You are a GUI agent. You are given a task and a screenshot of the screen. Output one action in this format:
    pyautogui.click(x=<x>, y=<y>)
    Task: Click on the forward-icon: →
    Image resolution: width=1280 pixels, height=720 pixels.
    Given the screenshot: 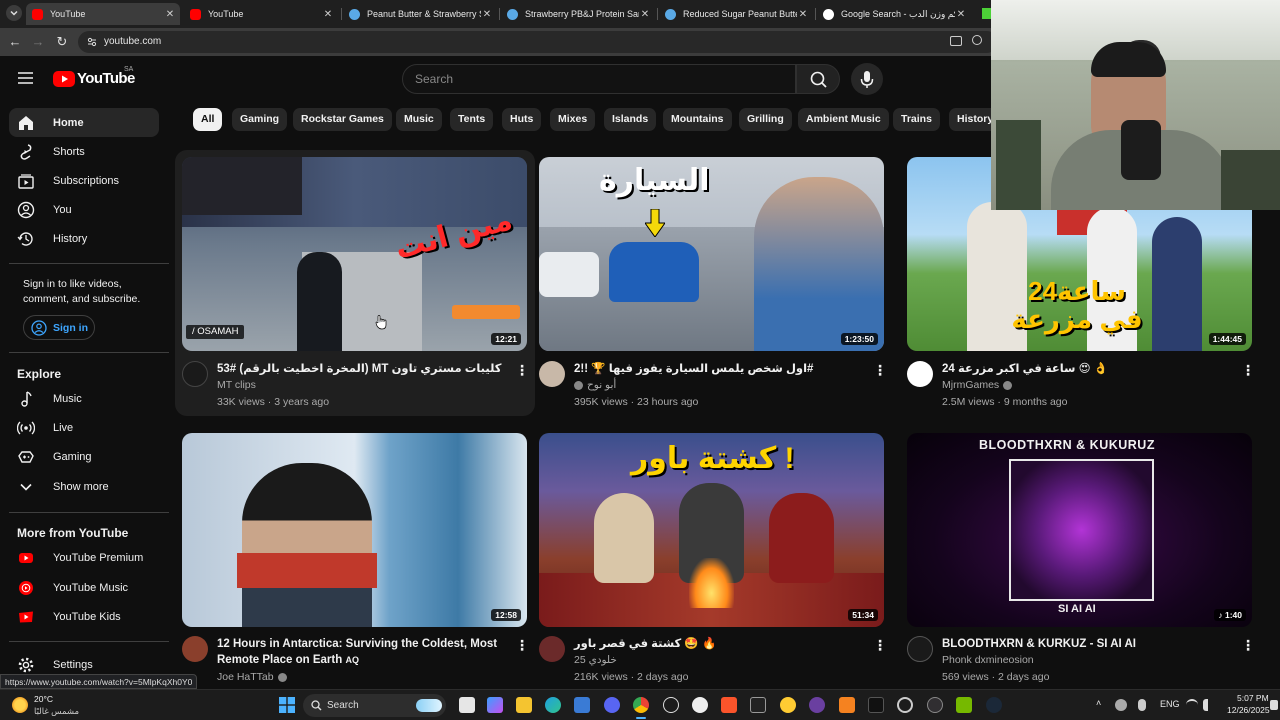 What is the action you would take?
    pyautogui.click(x=38, y=42)
    